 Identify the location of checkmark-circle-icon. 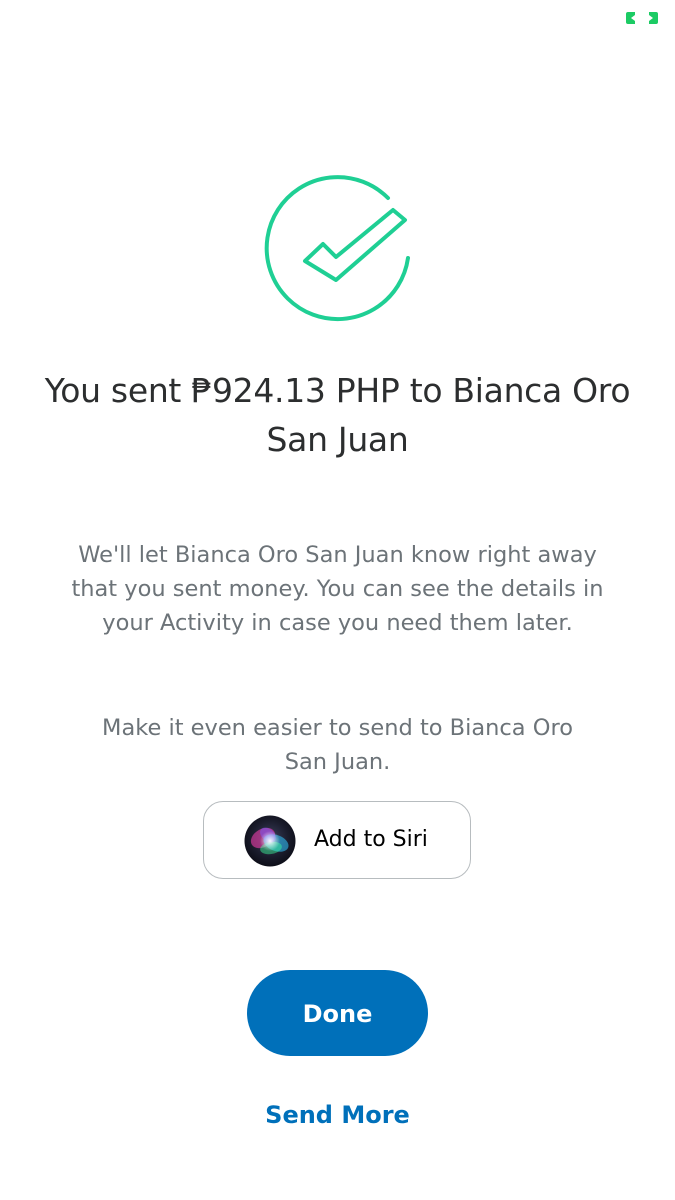
(337, 248).